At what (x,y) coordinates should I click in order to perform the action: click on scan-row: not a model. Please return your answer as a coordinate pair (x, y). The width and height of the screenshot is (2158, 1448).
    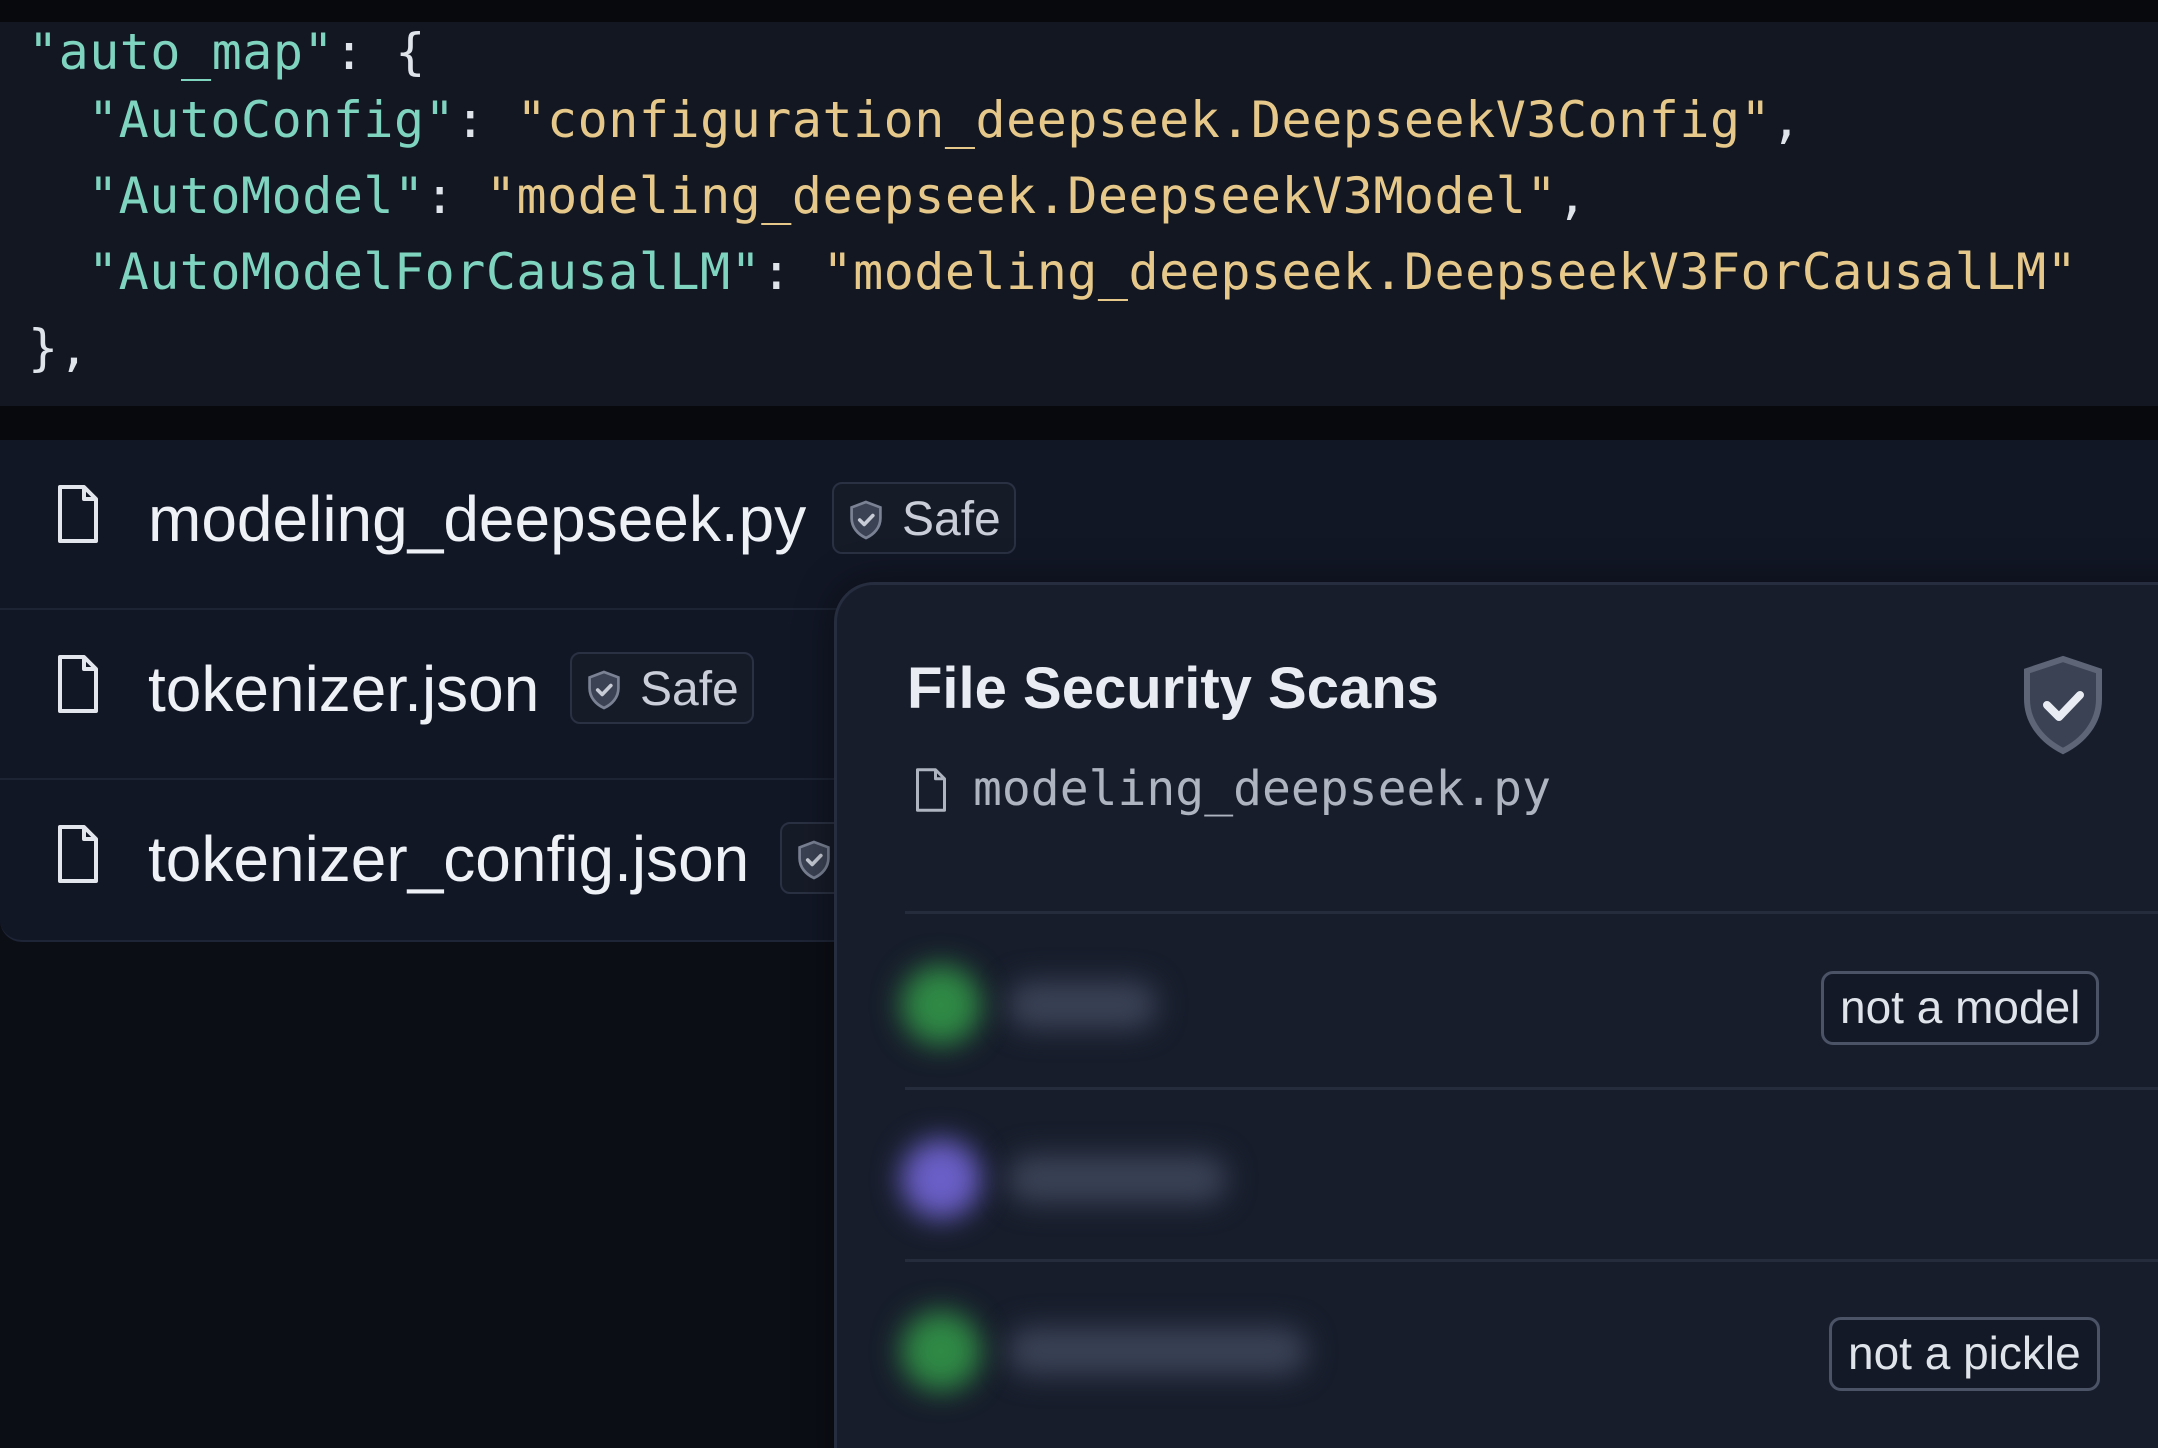
    Looking at the image, I should click on (1497, 1000).